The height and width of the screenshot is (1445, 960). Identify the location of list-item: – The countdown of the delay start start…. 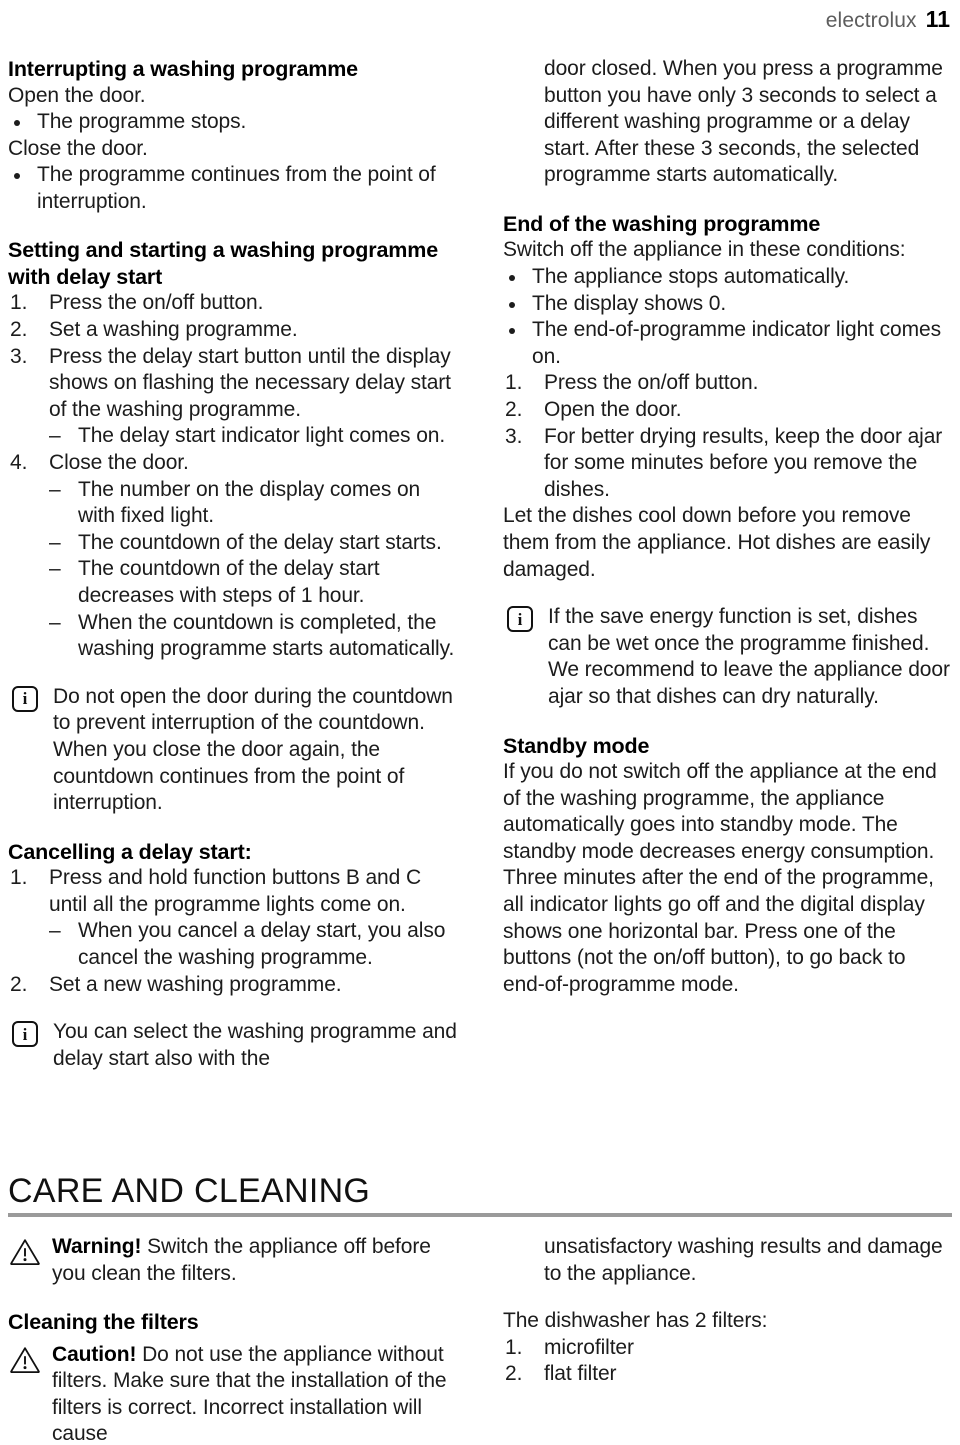
(253, 543).